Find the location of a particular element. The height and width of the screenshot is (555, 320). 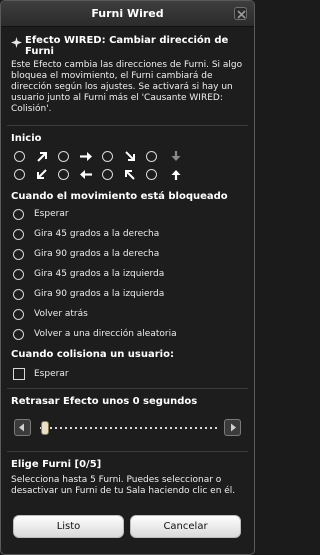

arrow-down-icon is located at coordinates (176, 156).